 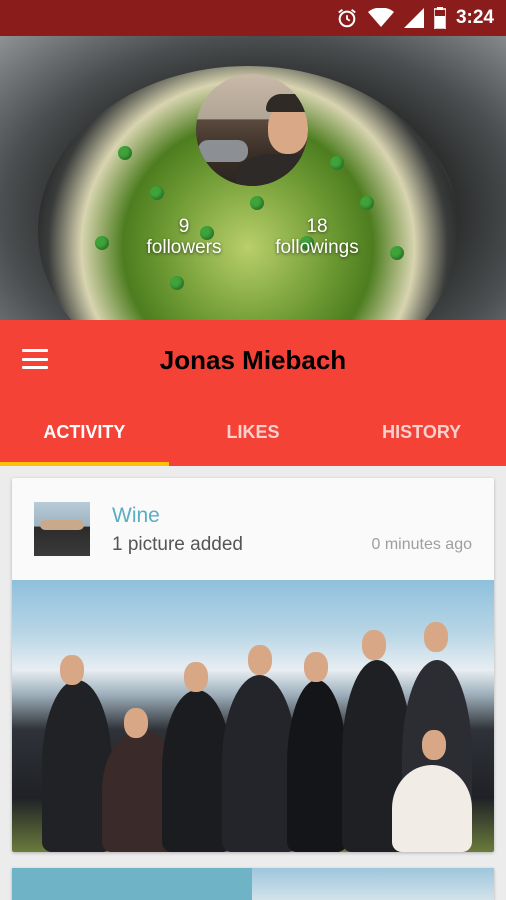 I want to click on tab-likes: LIKES, so click(x=253, y=437).